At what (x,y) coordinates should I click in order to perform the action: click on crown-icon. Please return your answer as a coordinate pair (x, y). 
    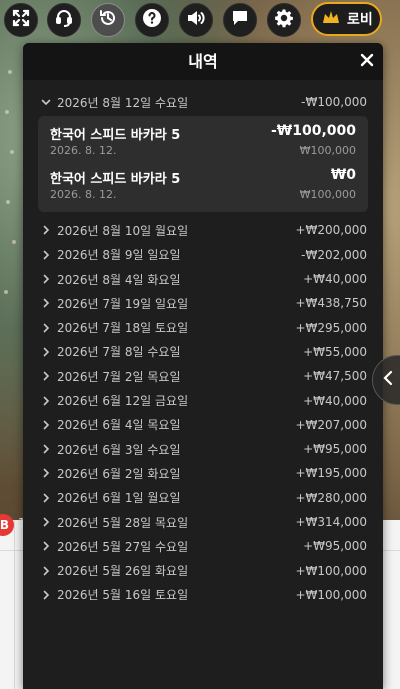
    Looking at the image, I should click on (331, 19).